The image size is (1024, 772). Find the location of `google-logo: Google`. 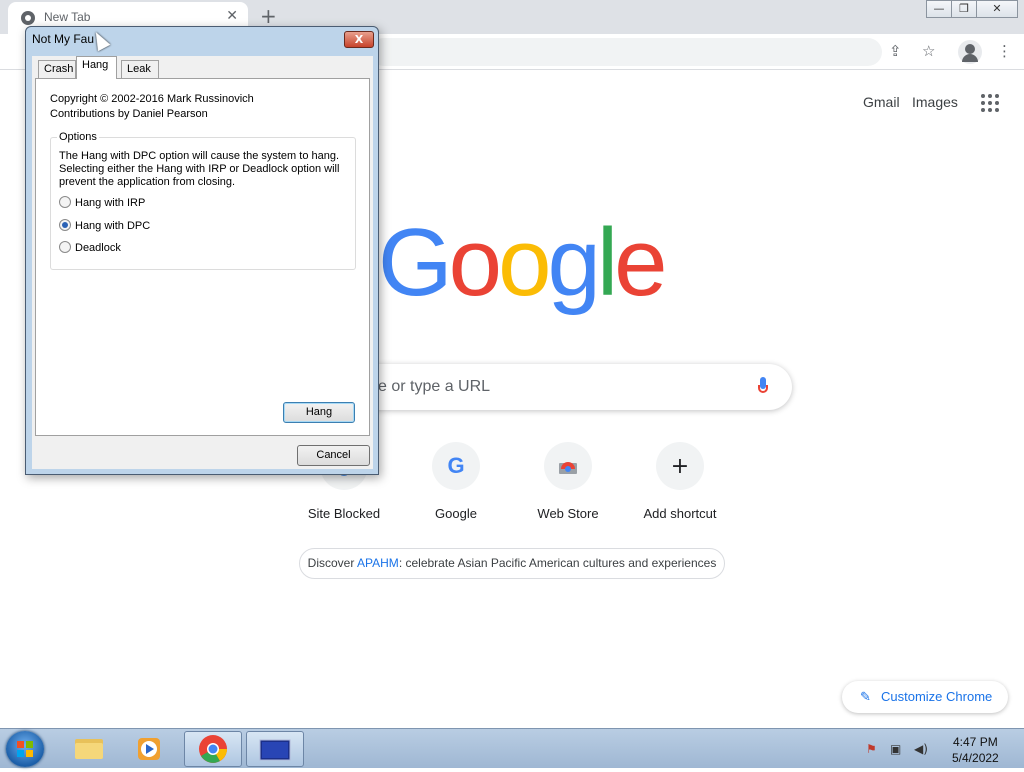

google-logo: Google is located at coordinates (523, 263).